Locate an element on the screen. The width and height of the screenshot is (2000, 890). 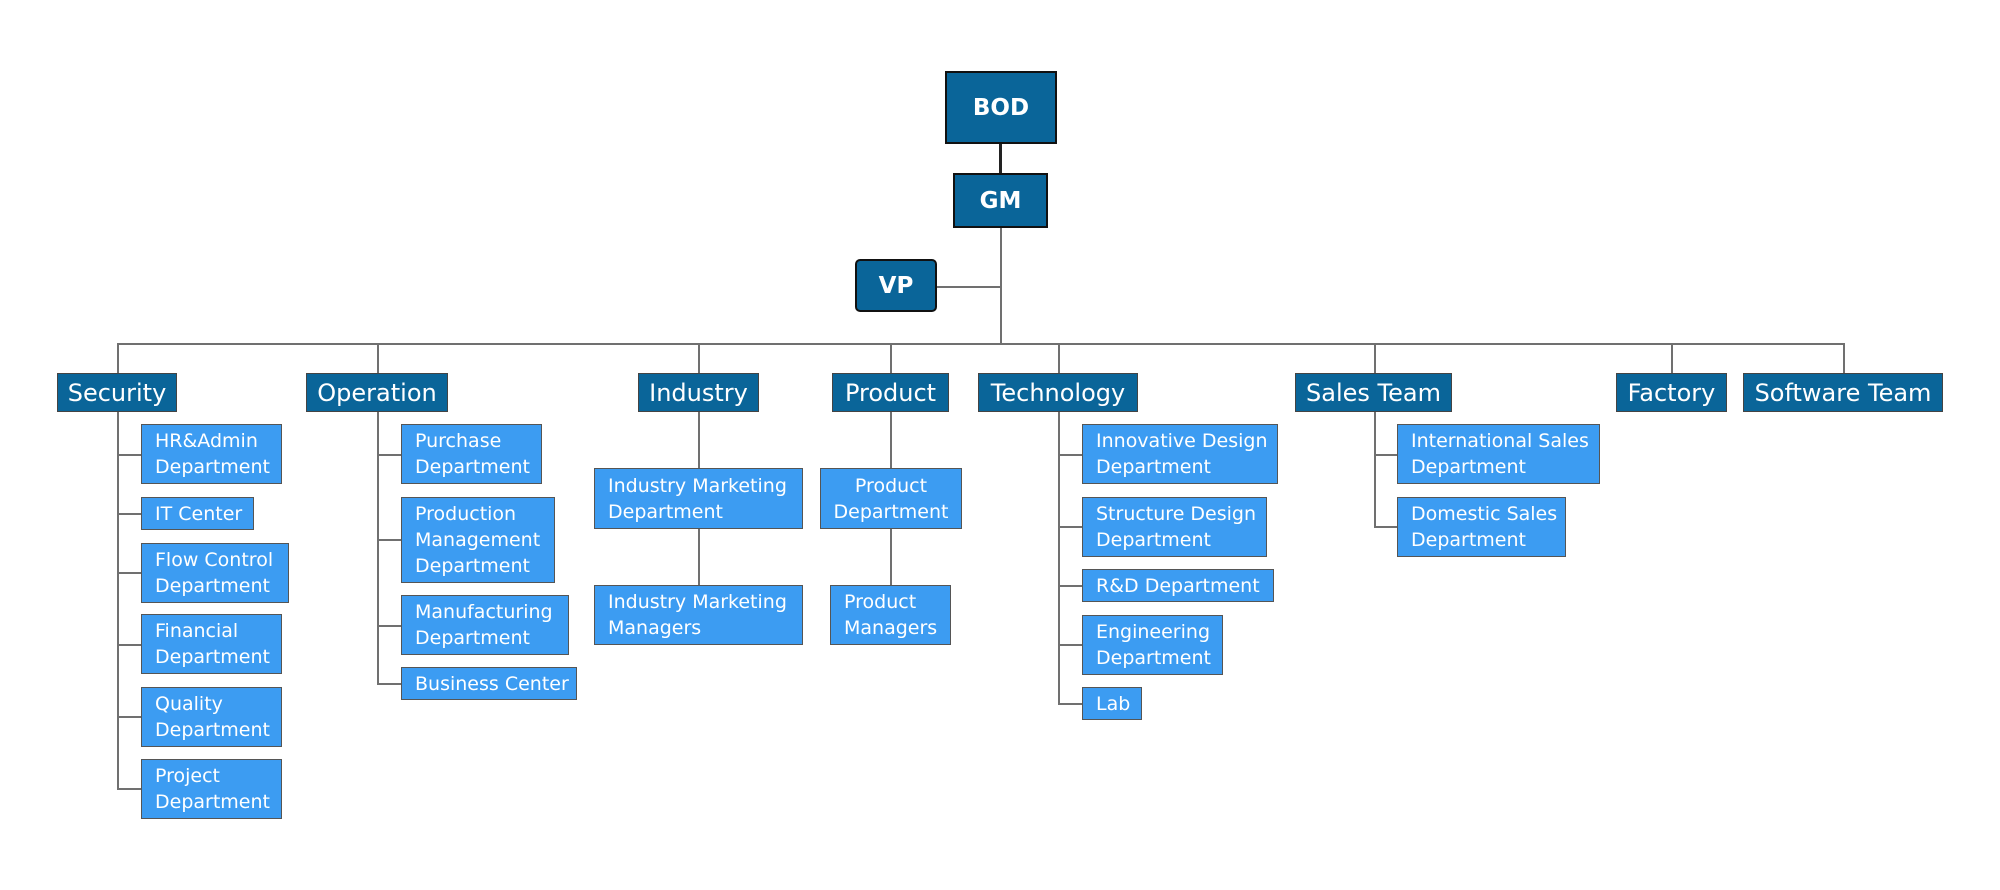
dept-structure-design: Structure Design Department is located at coordinates (1174, 527).